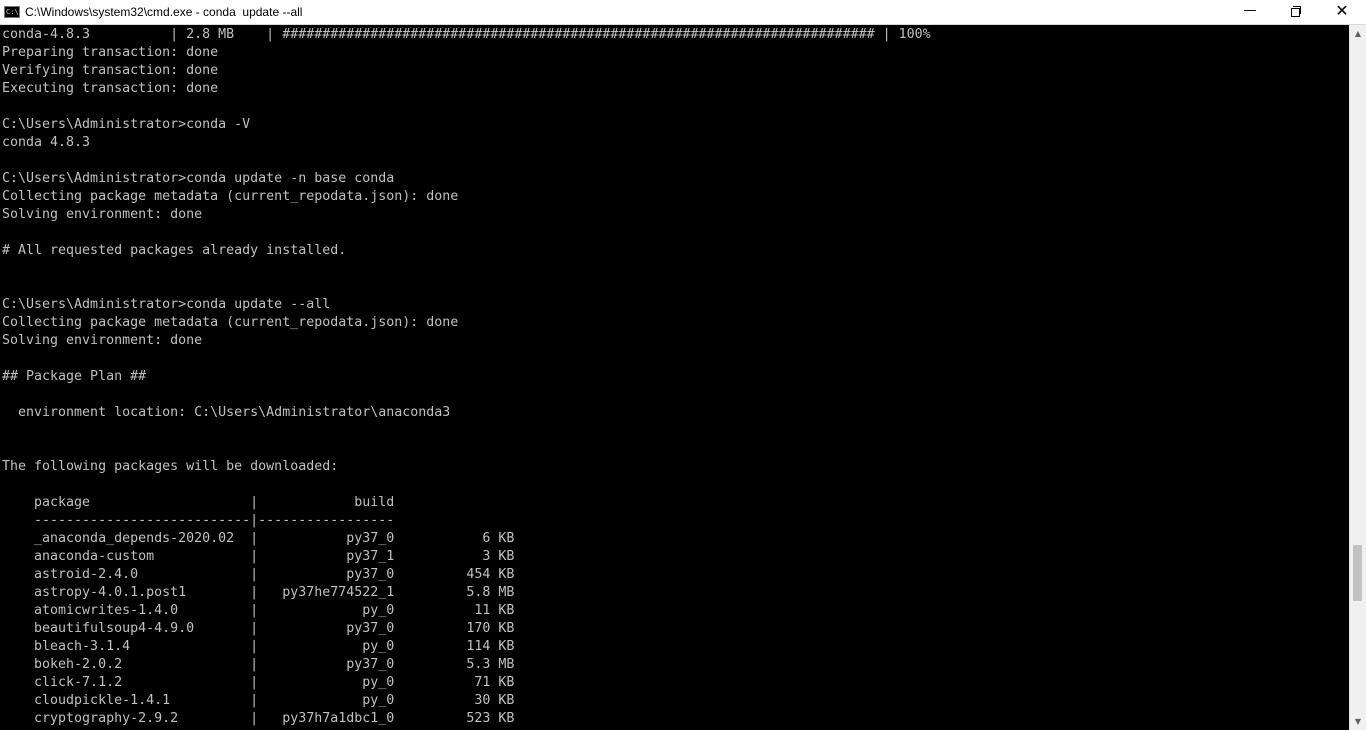  Describe the element at coordinates (258, 538) in the screenshot. I see `console-line: _anaconda_depends-2020.02 | py37_0 6 KB` at that location.